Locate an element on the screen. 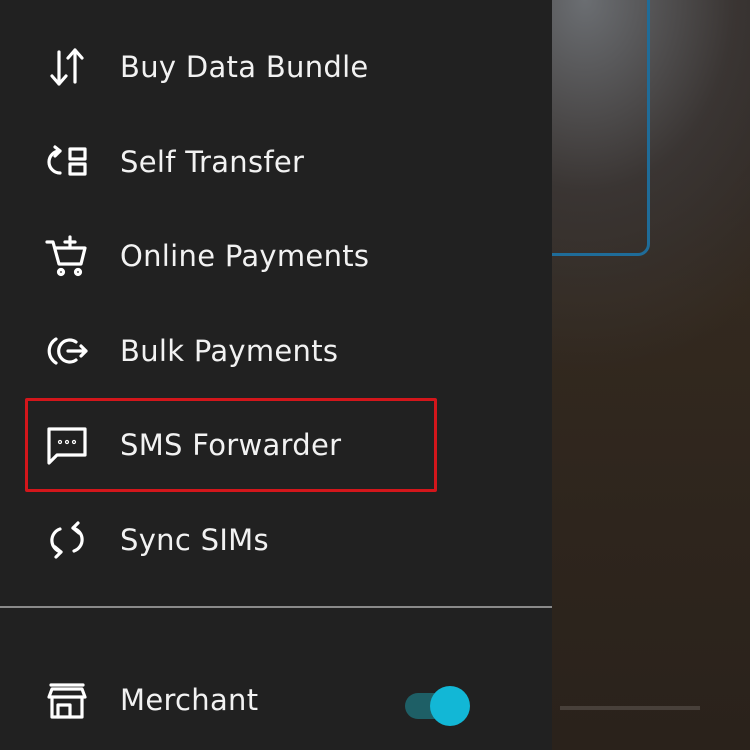 This screenshot has height=750, width=750. menu-item-sync-sims: Sync SIMs is located at coordinates (276, 540).